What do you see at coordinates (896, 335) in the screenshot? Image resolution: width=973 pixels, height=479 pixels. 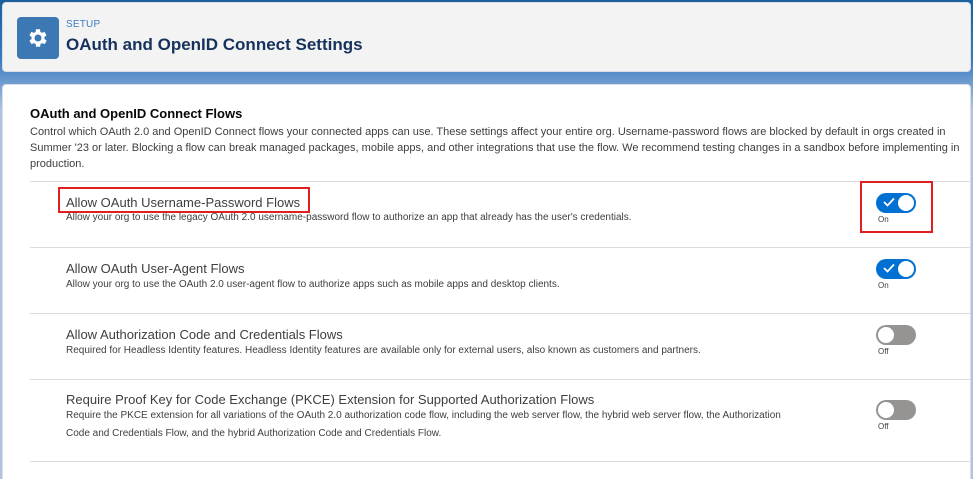 I see `toggle-auth-code-credentials` at bounding box center [896, 335].